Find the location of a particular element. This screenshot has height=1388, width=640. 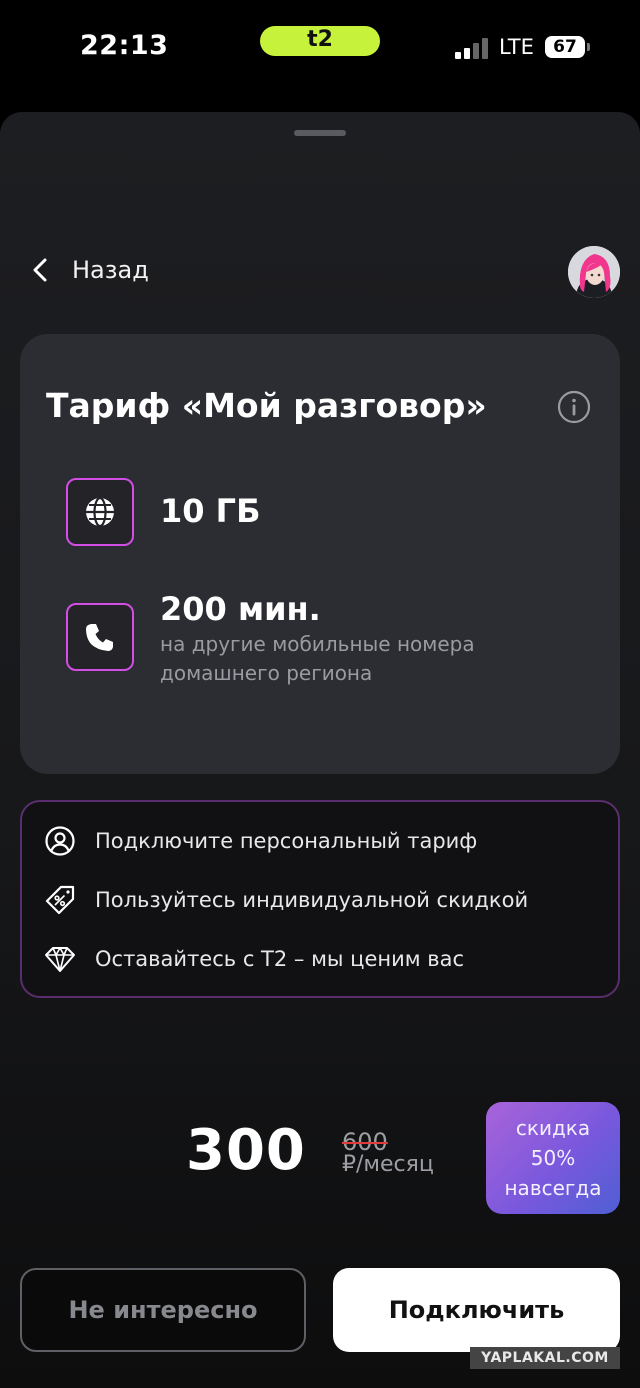

carrier-pill: t2 is located at coordinates (320, 41).